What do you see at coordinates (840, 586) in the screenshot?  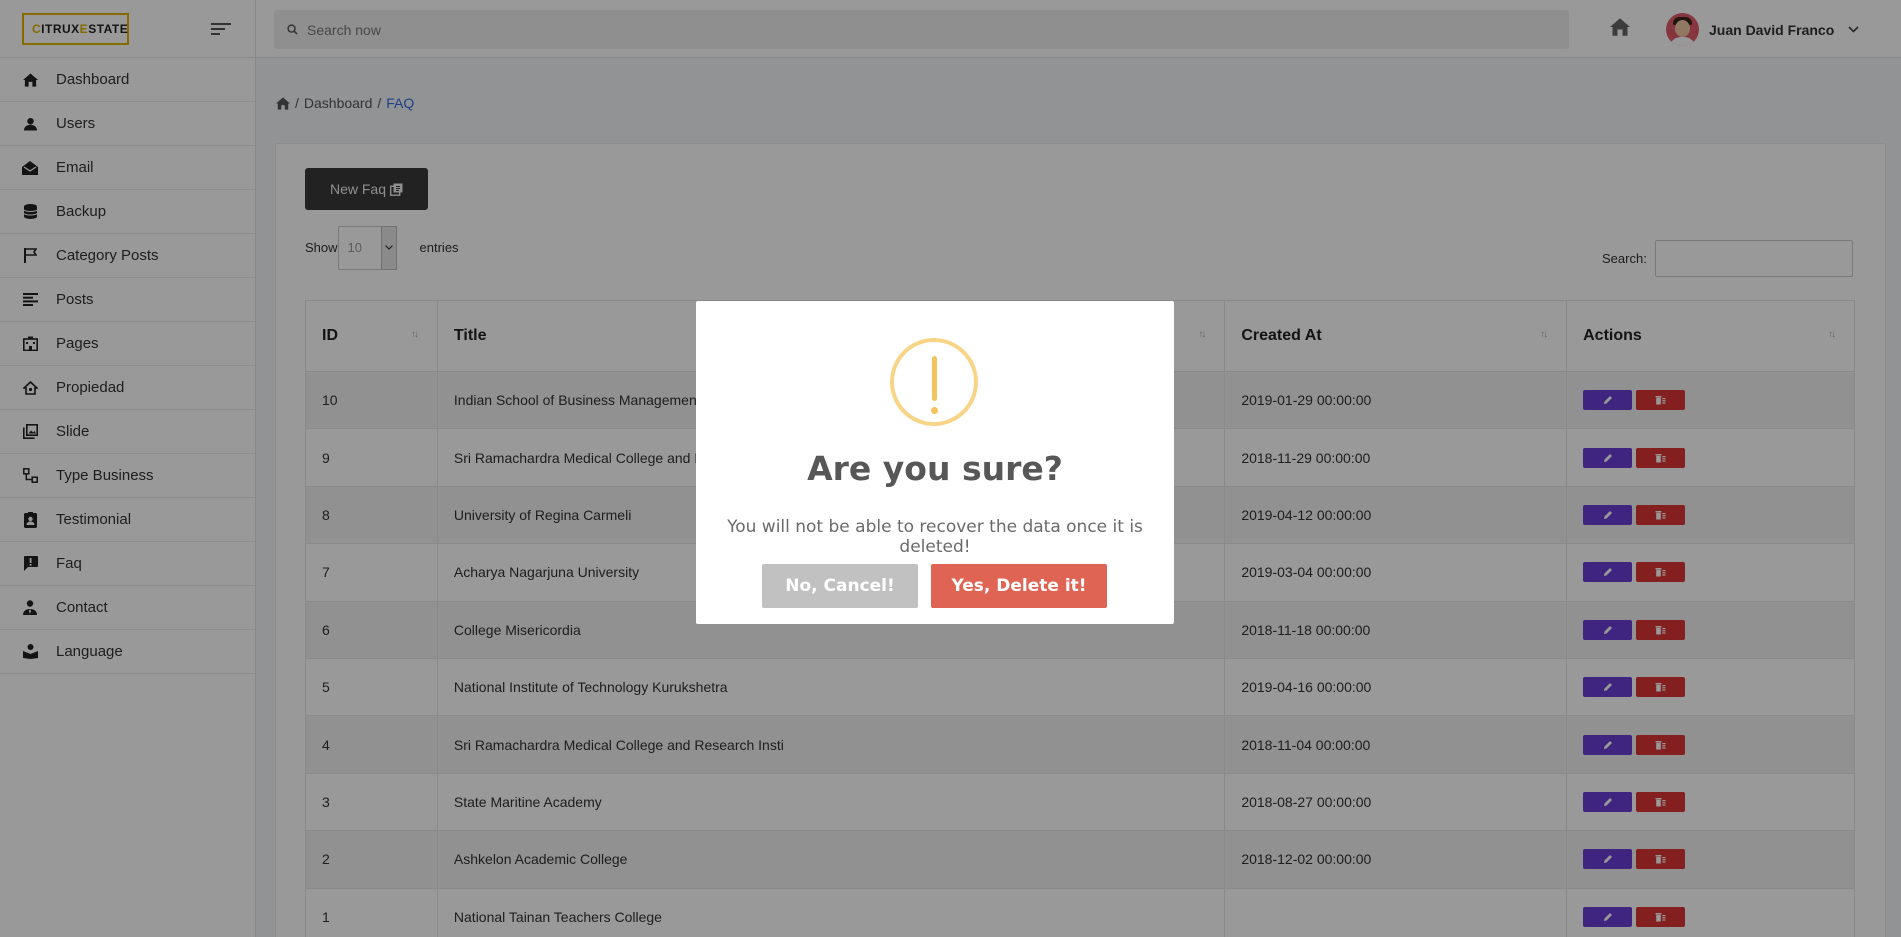 I see `cancel-button: No, Cancel!` at bounding box center [840, 586].